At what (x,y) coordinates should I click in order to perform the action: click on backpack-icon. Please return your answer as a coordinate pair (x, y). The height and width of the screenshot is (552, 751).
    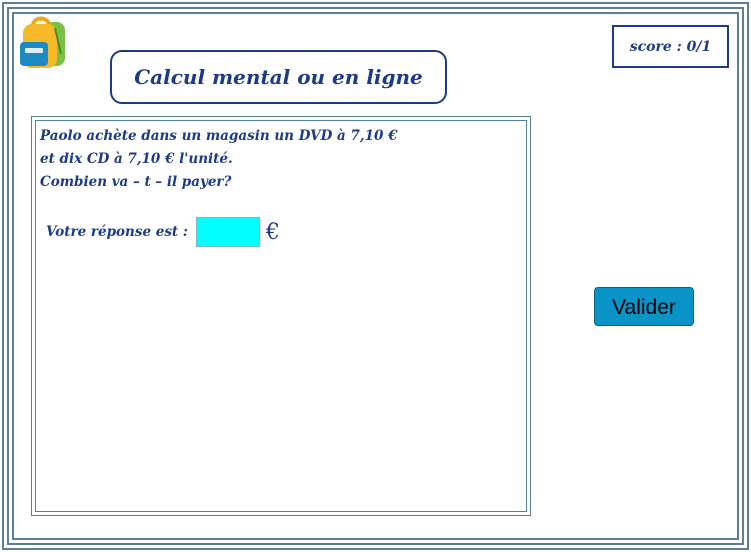
    Looking at the image, I should click on (42, 42).